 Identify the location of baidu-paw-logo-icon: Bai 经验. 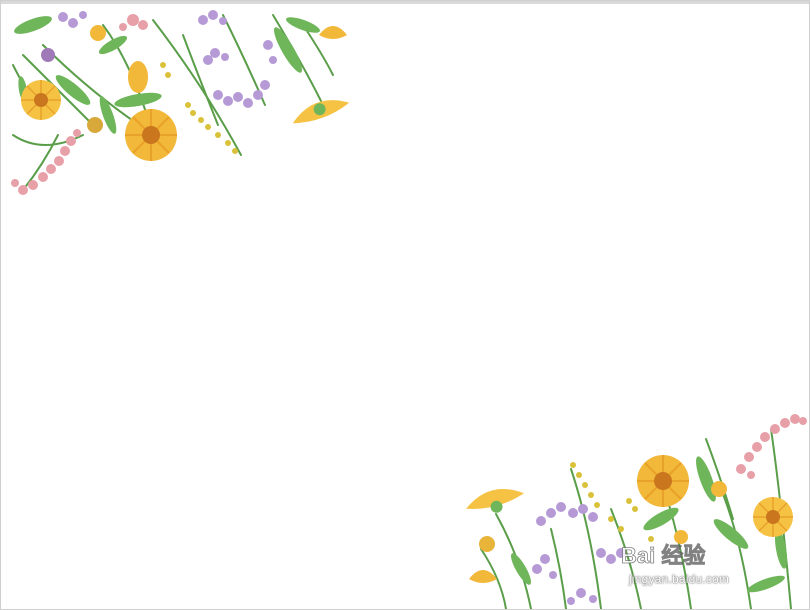
(663, 556).